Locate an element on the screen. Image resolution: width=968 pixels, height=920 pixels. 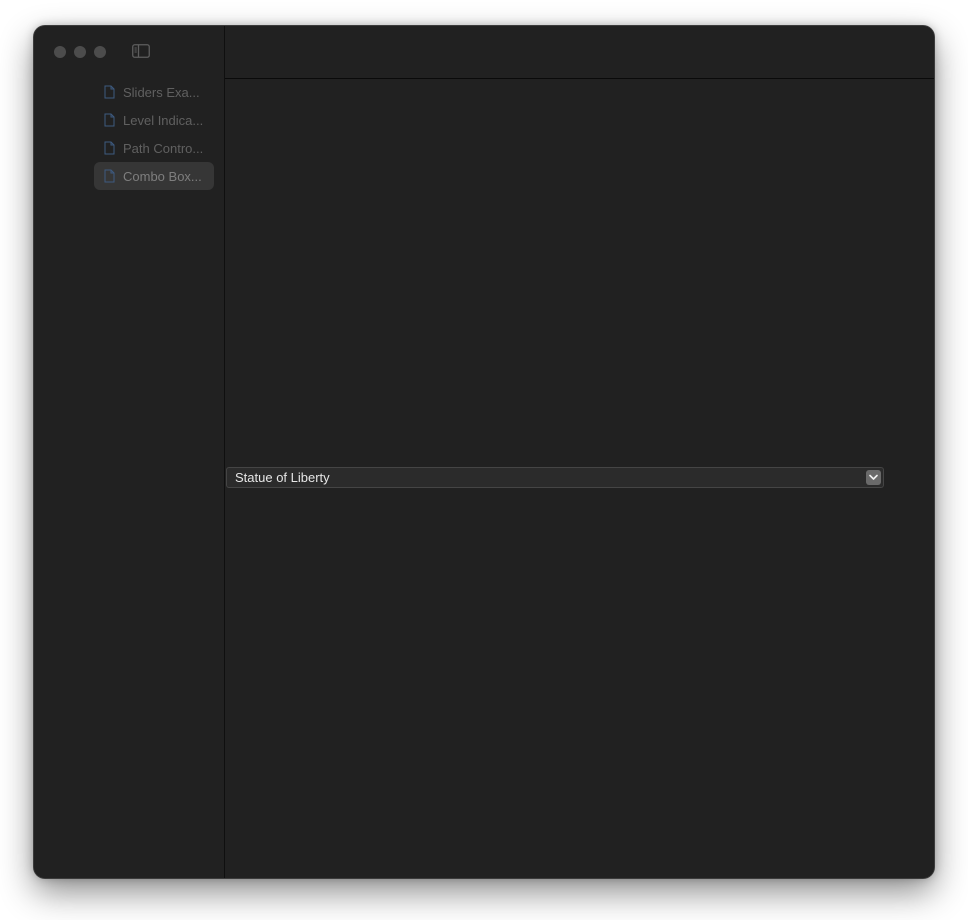
toolbar is located at coordinates (579, 52).